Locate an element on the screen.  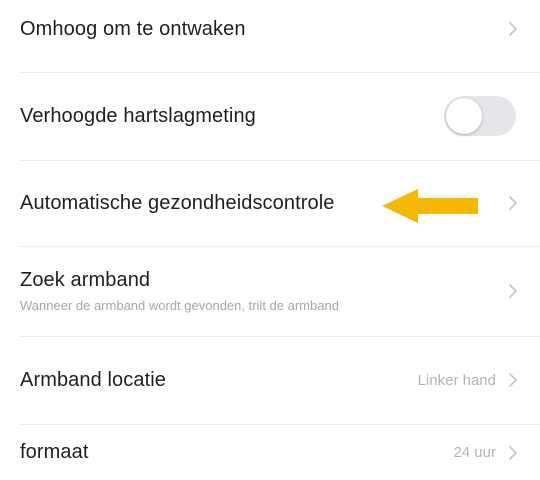
heart-rate-toggle is located at coordinates (480, 116).